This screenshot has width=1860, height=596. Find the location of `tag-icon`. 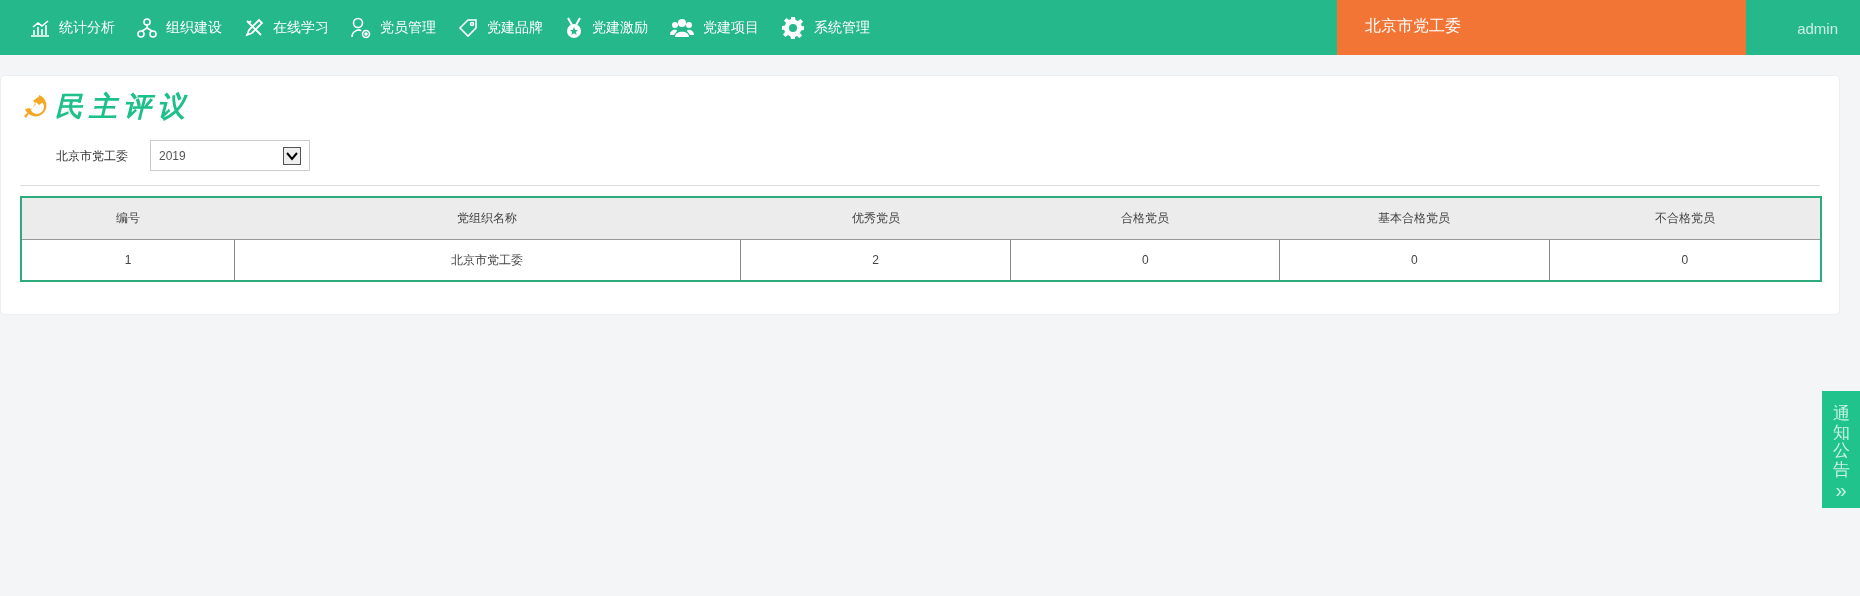

tag-icon is located at coordinates (468, 27).